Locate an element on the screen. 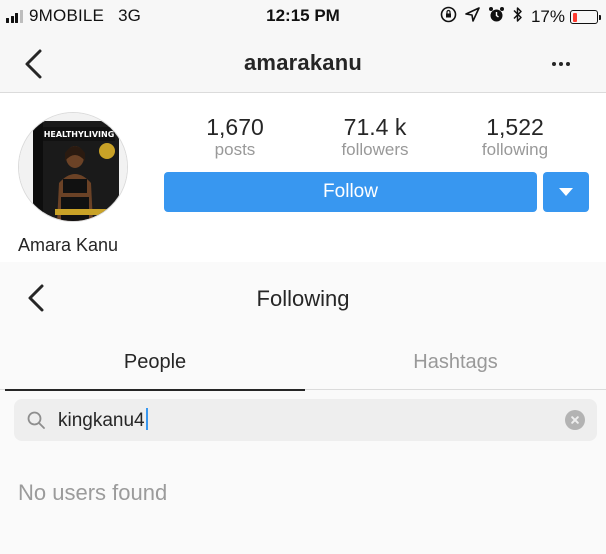 This screenshot has height=554, width=606. profile-username-title: amarakanu is located at coordinates (303, 62).